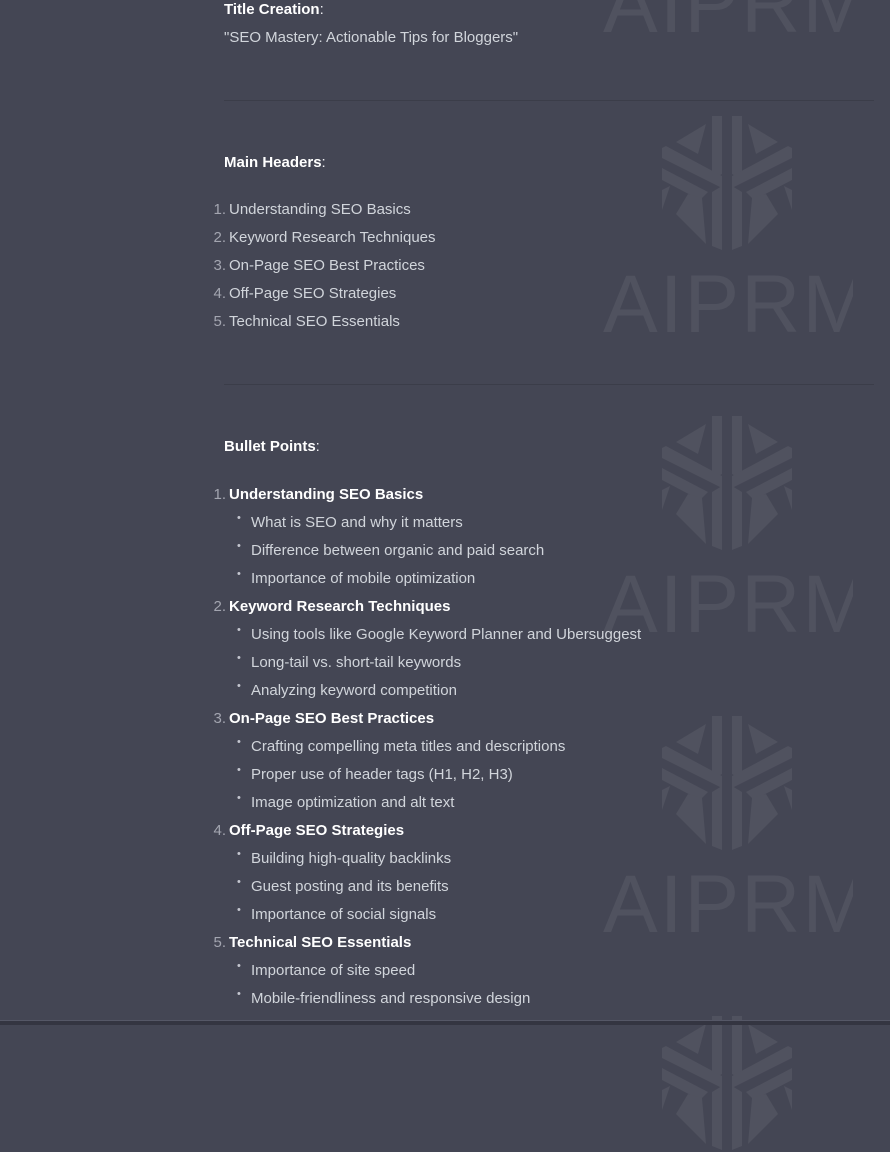 Image resolution: width=890 pixels, height=1152 pixels. Describe the element at coordinates (326, 494) in the screenshot. I see `section-title: Understanding SEO Basics` at that location.